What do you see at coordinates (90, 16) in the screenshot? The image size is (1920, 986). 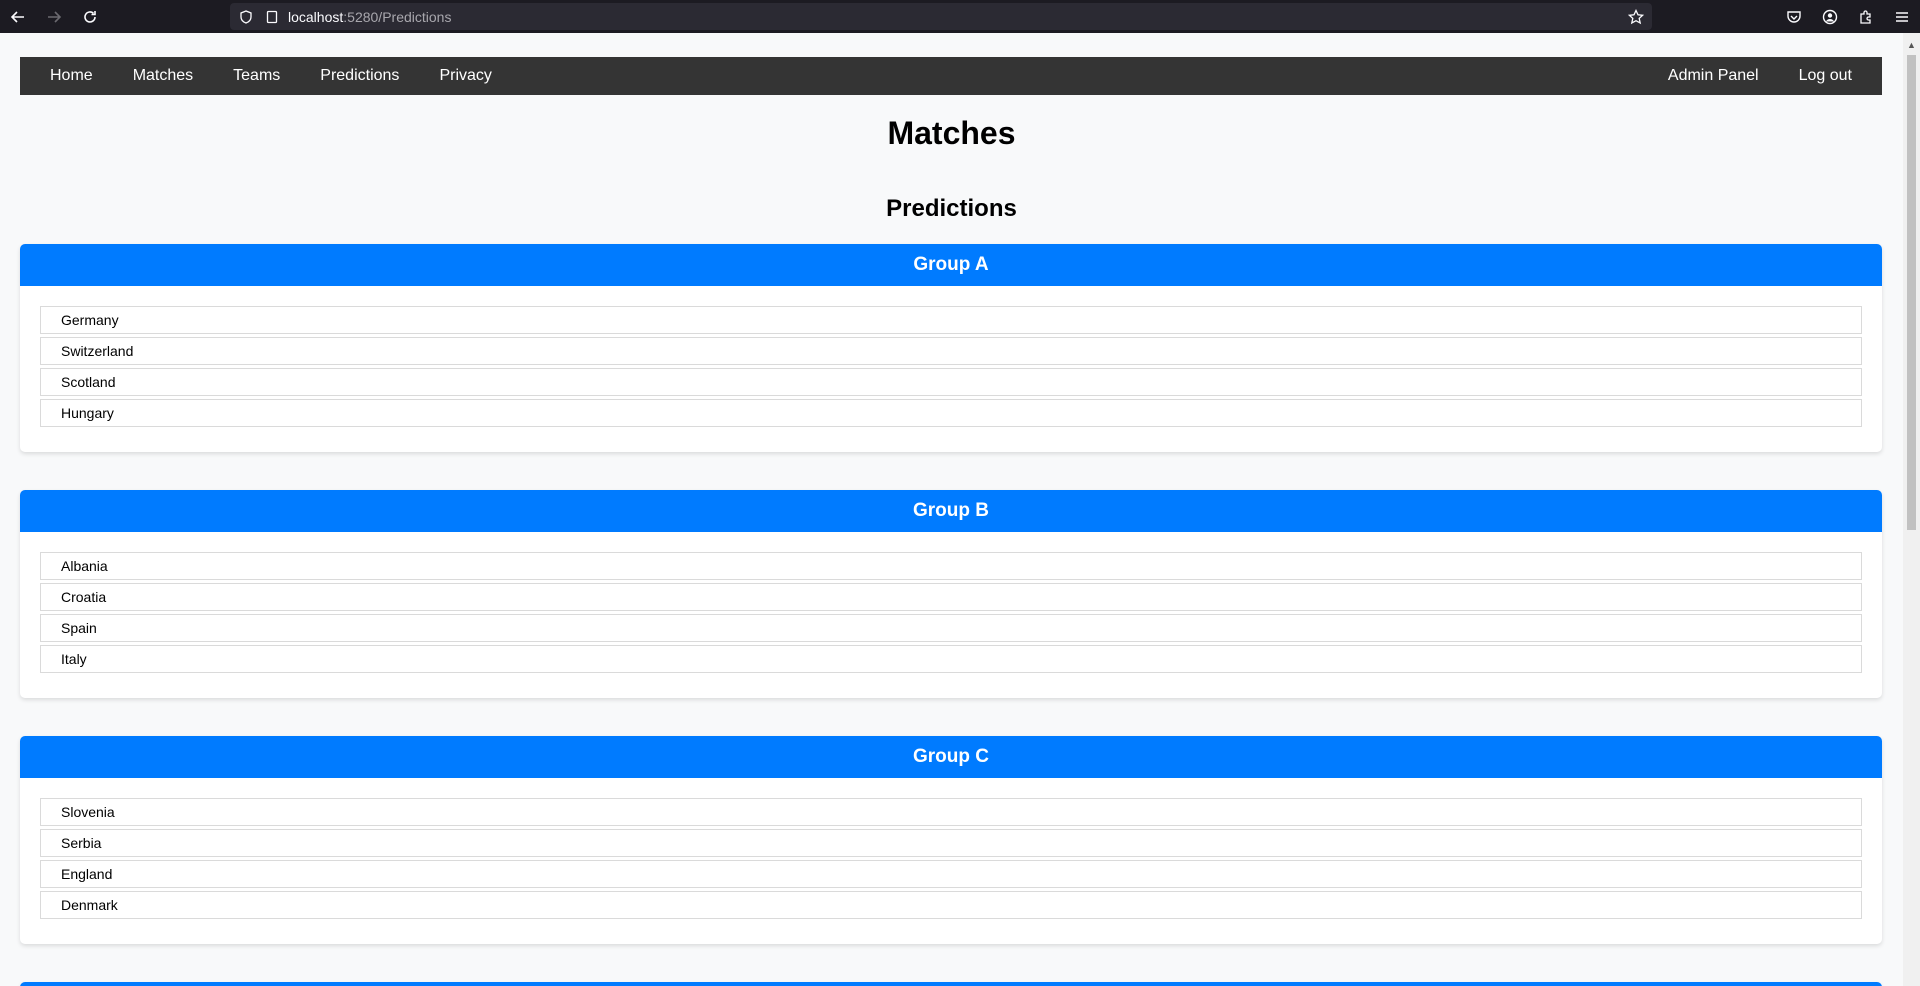 I see `reload-icon` at bounding box center [90, 16].